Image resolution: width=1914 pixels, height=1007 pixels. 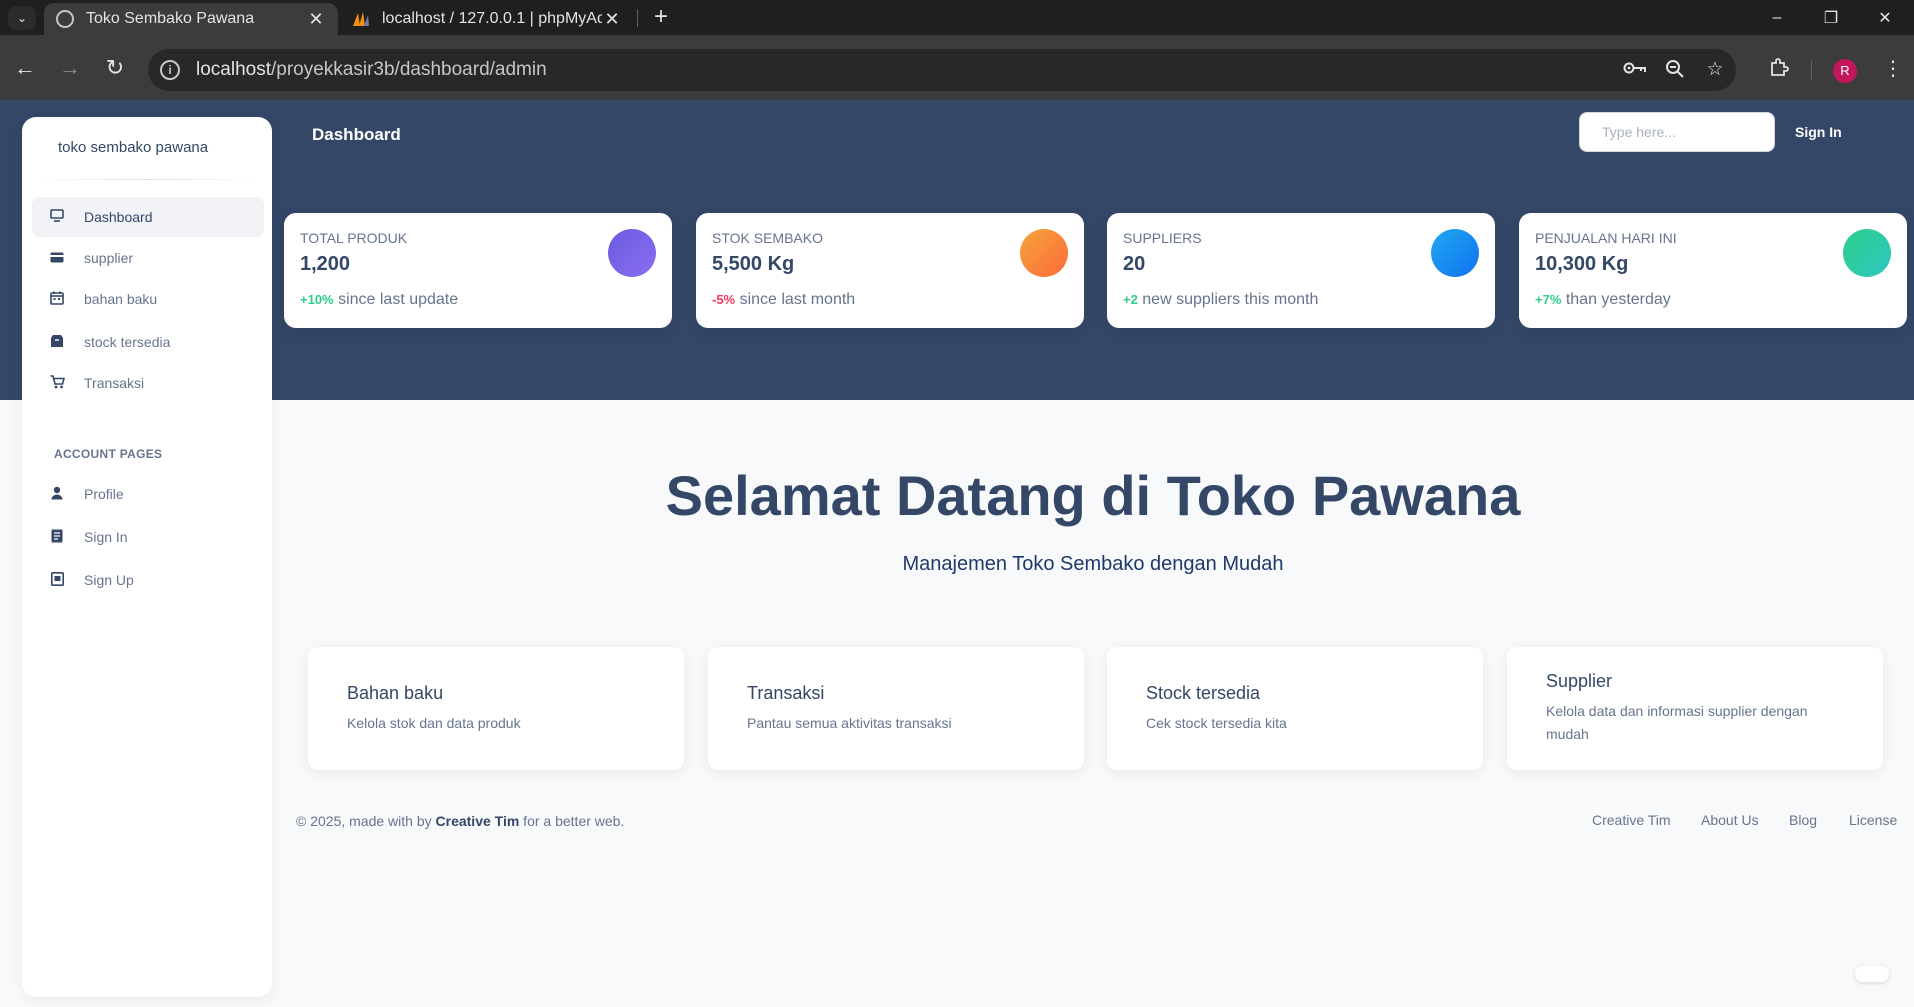 What do you see at coordinates (57, 537) in the screenshot?
I see `document-icon` at bounding box center [57, 537].